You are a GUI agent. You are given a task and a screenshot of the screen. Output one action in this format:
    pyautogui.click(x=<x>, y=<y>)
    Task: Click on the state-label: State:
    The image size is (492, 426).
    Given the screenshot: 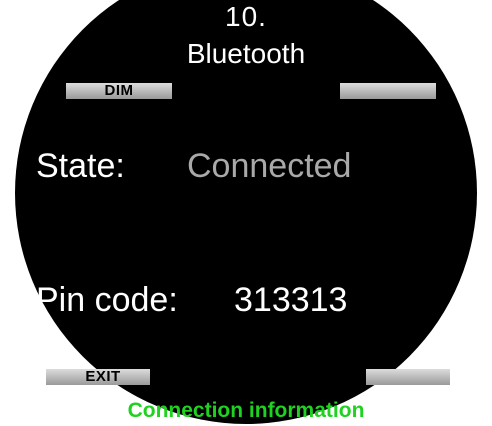 What is the action you would take?
    pyautogui.click(x=80, y=166)
    